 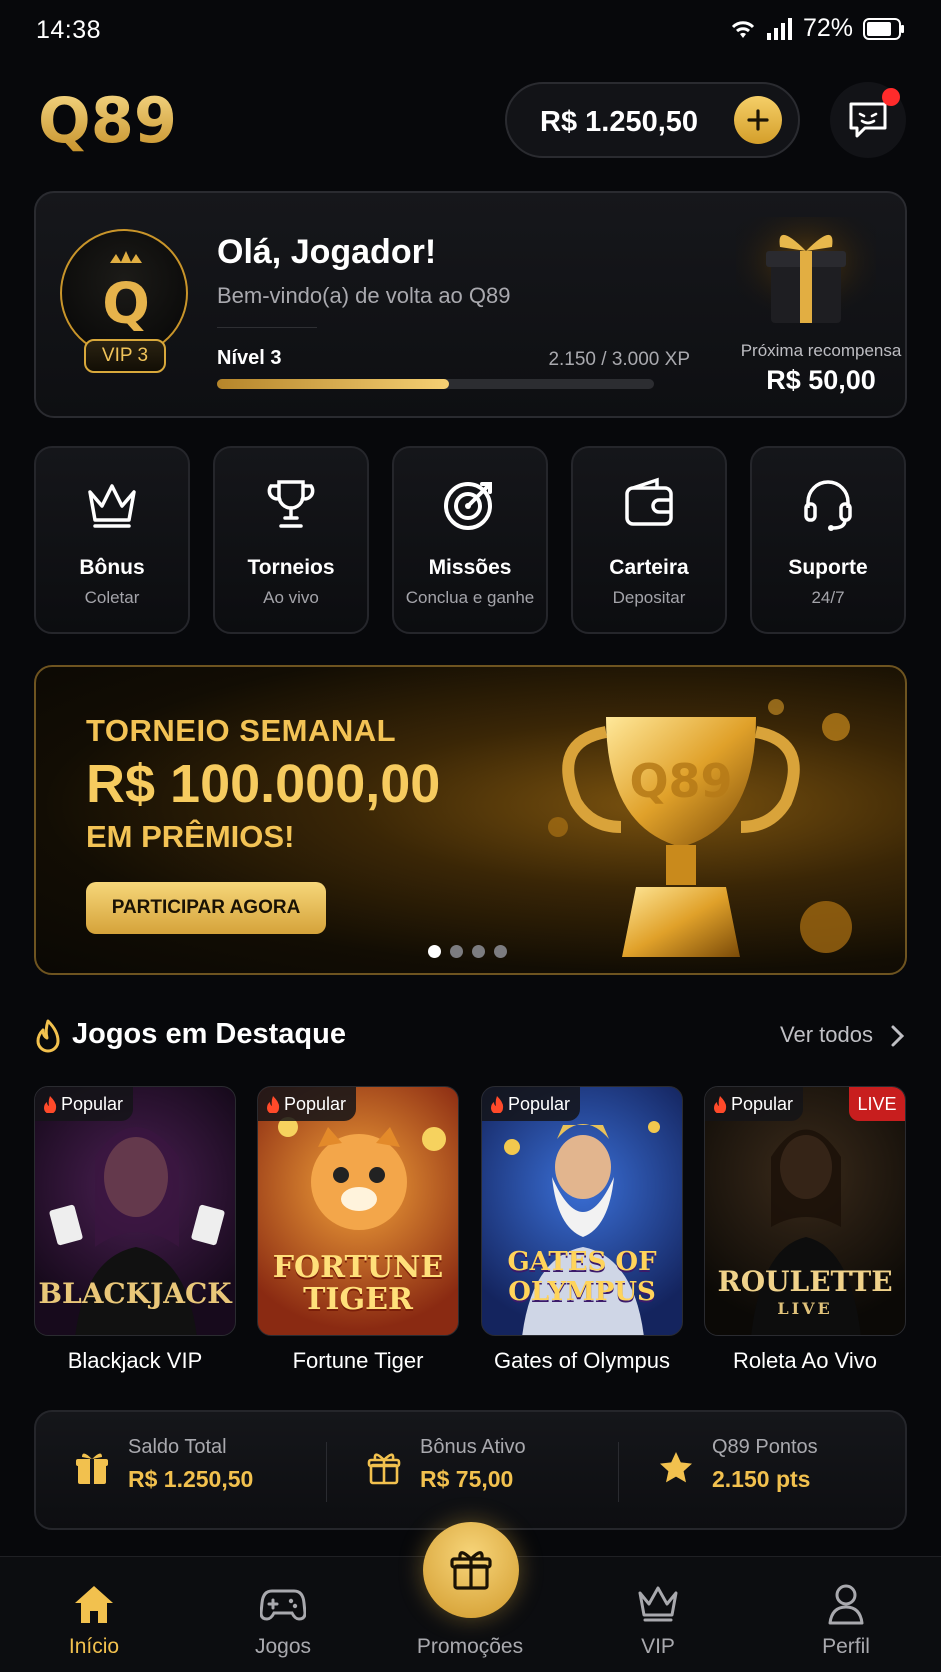 I want to click on quick-action-wallet: Carteira Depositar, so click(x=649, y=540).